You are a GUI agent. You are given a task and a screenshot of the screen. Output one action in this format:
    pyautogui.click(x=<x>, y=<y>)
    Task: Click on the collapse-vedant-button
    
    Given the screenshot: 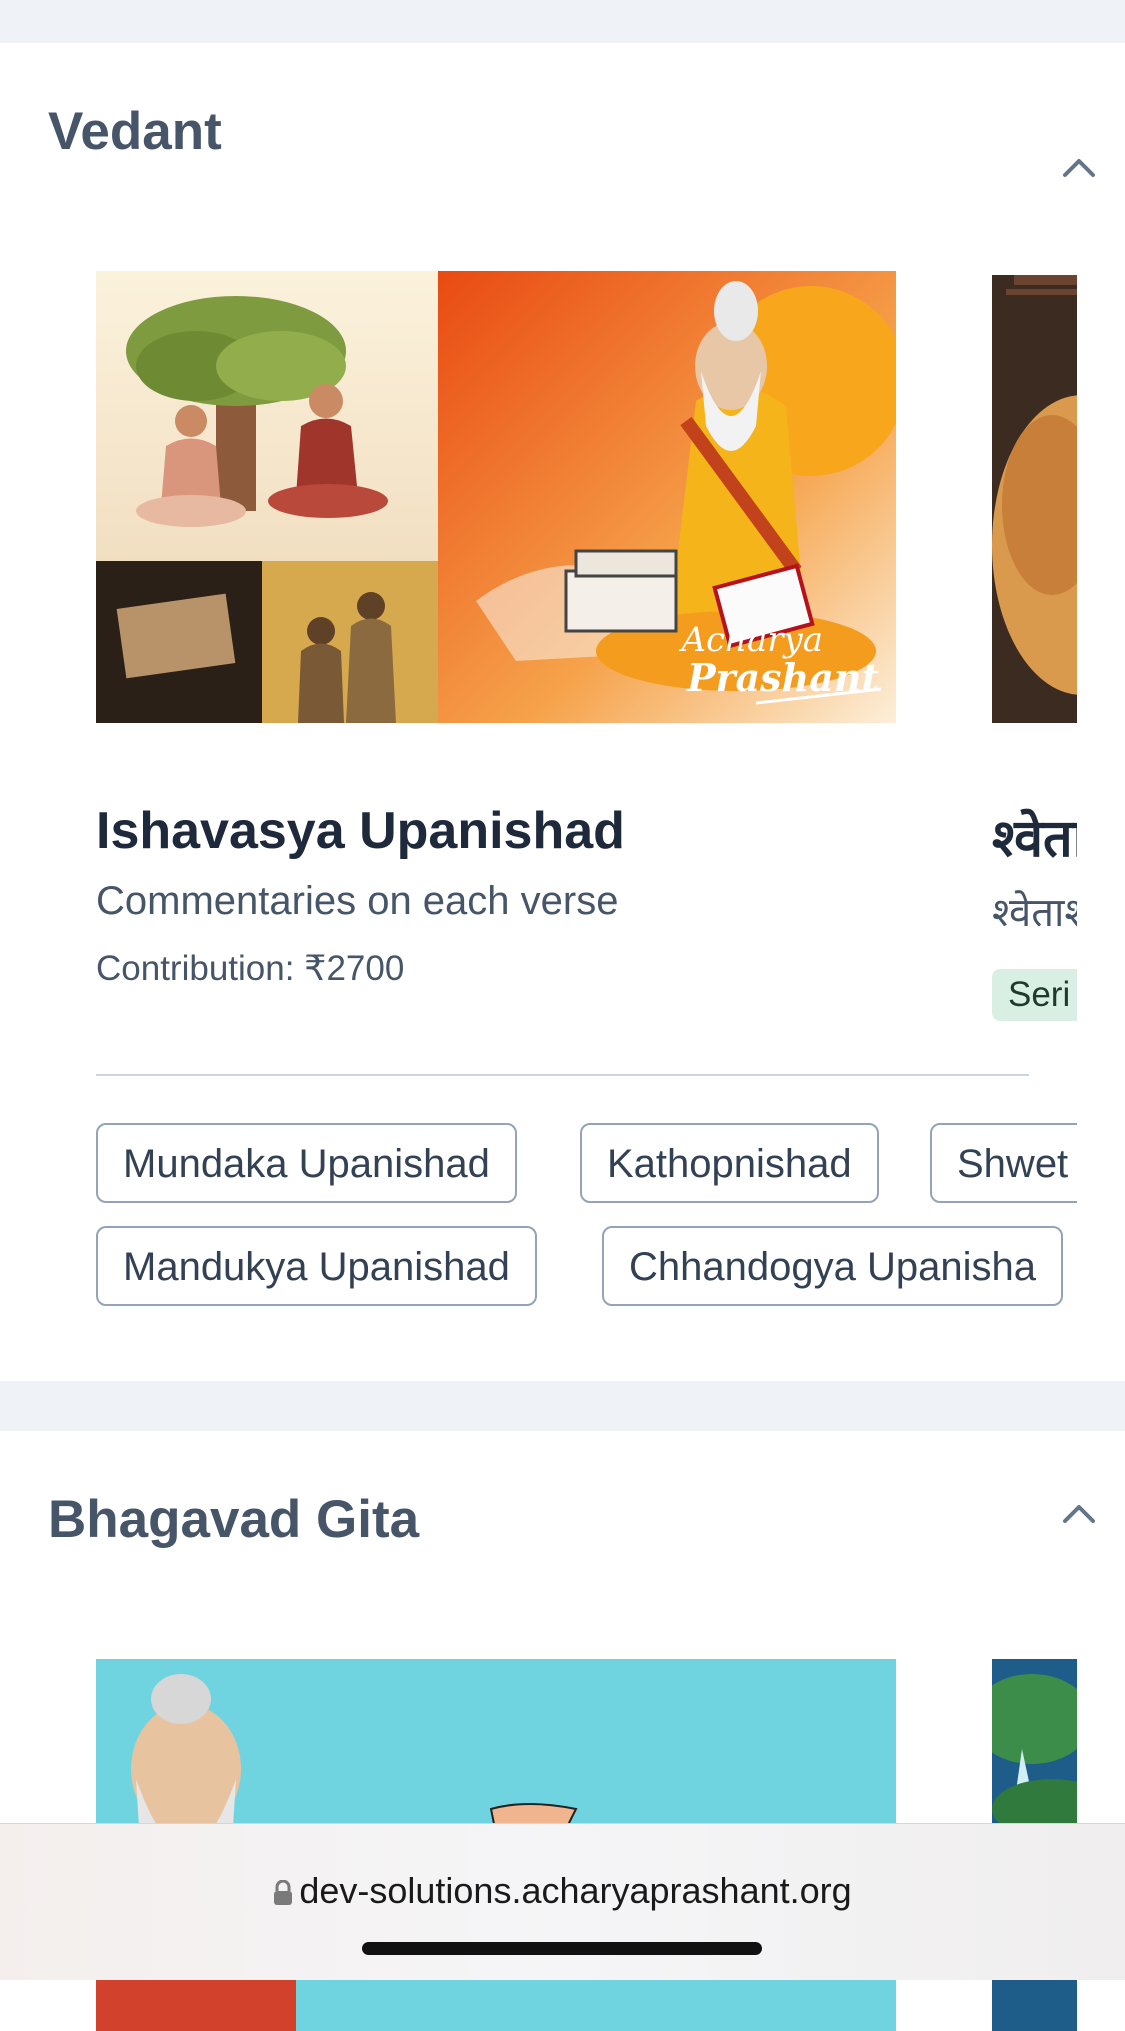 What is the action you would take?
    pyautogui.click(x=1079, y=167)
    